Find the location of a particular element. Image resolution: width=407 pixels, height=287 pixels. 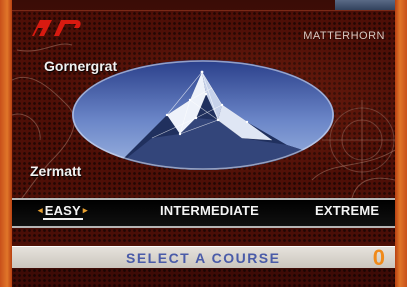

status-bar: SELECT A COURSE 0 is located at coordinates (203, 257).